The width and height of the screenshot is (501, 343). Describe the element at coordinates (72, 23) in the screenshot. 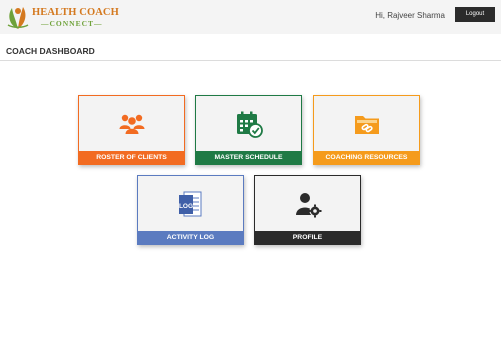

I see `logo-subtext: —CONNECT—` at that location.